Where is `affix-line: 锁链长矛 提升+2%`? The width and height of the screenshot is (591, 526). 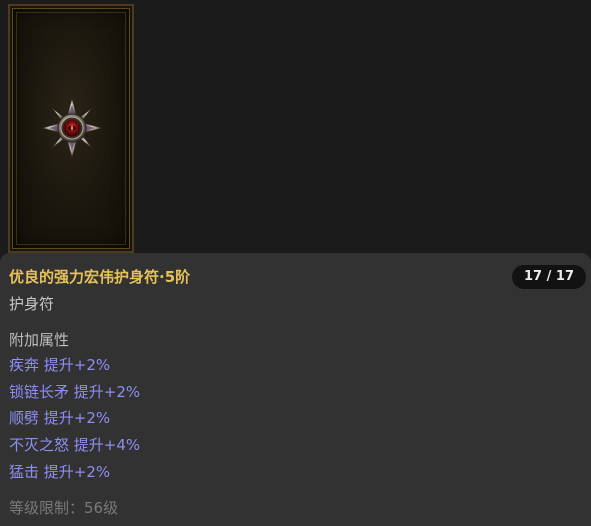 affix-line: 锁链长矛 提升+2% is located at coordinates (75, 391).